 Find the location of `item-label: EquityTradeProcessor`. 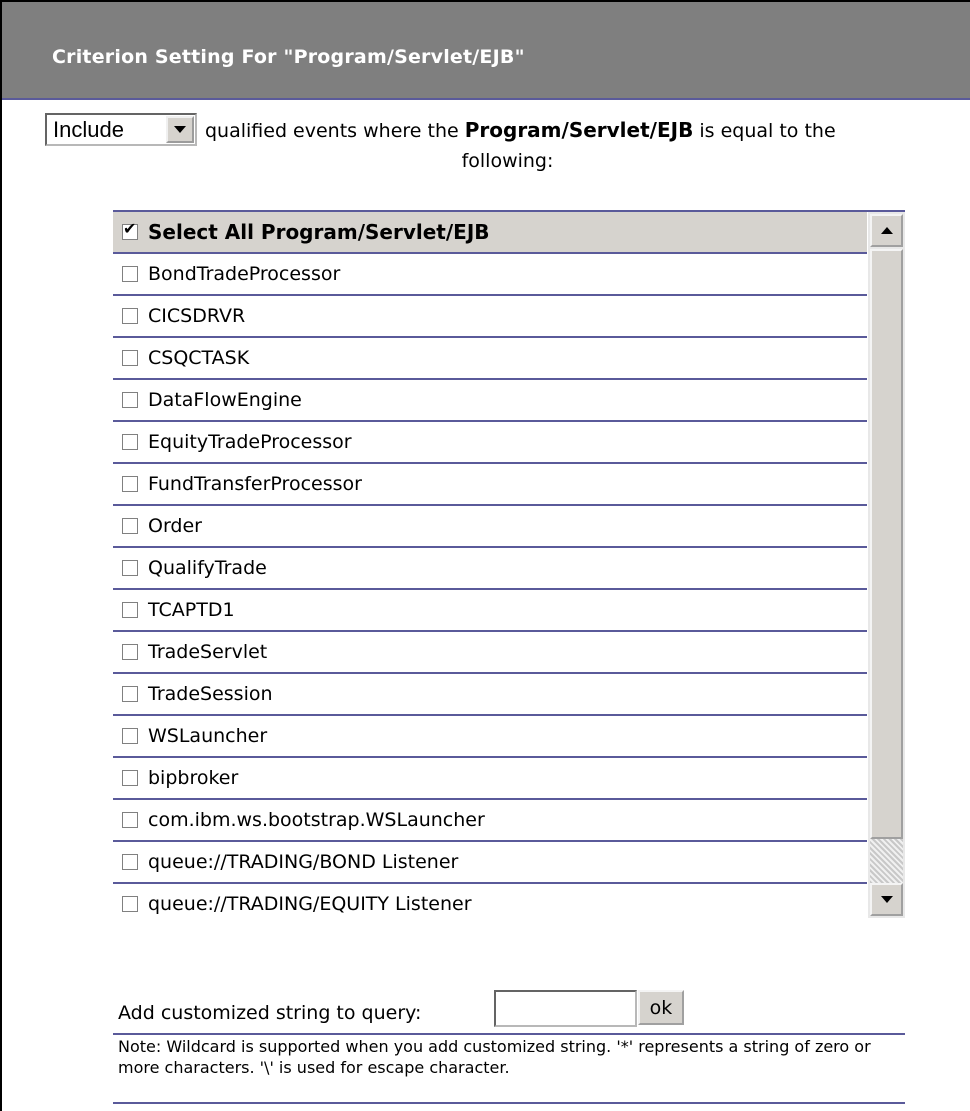

item-label: EquityTradeProcessor is located at coordinates (250, 442).